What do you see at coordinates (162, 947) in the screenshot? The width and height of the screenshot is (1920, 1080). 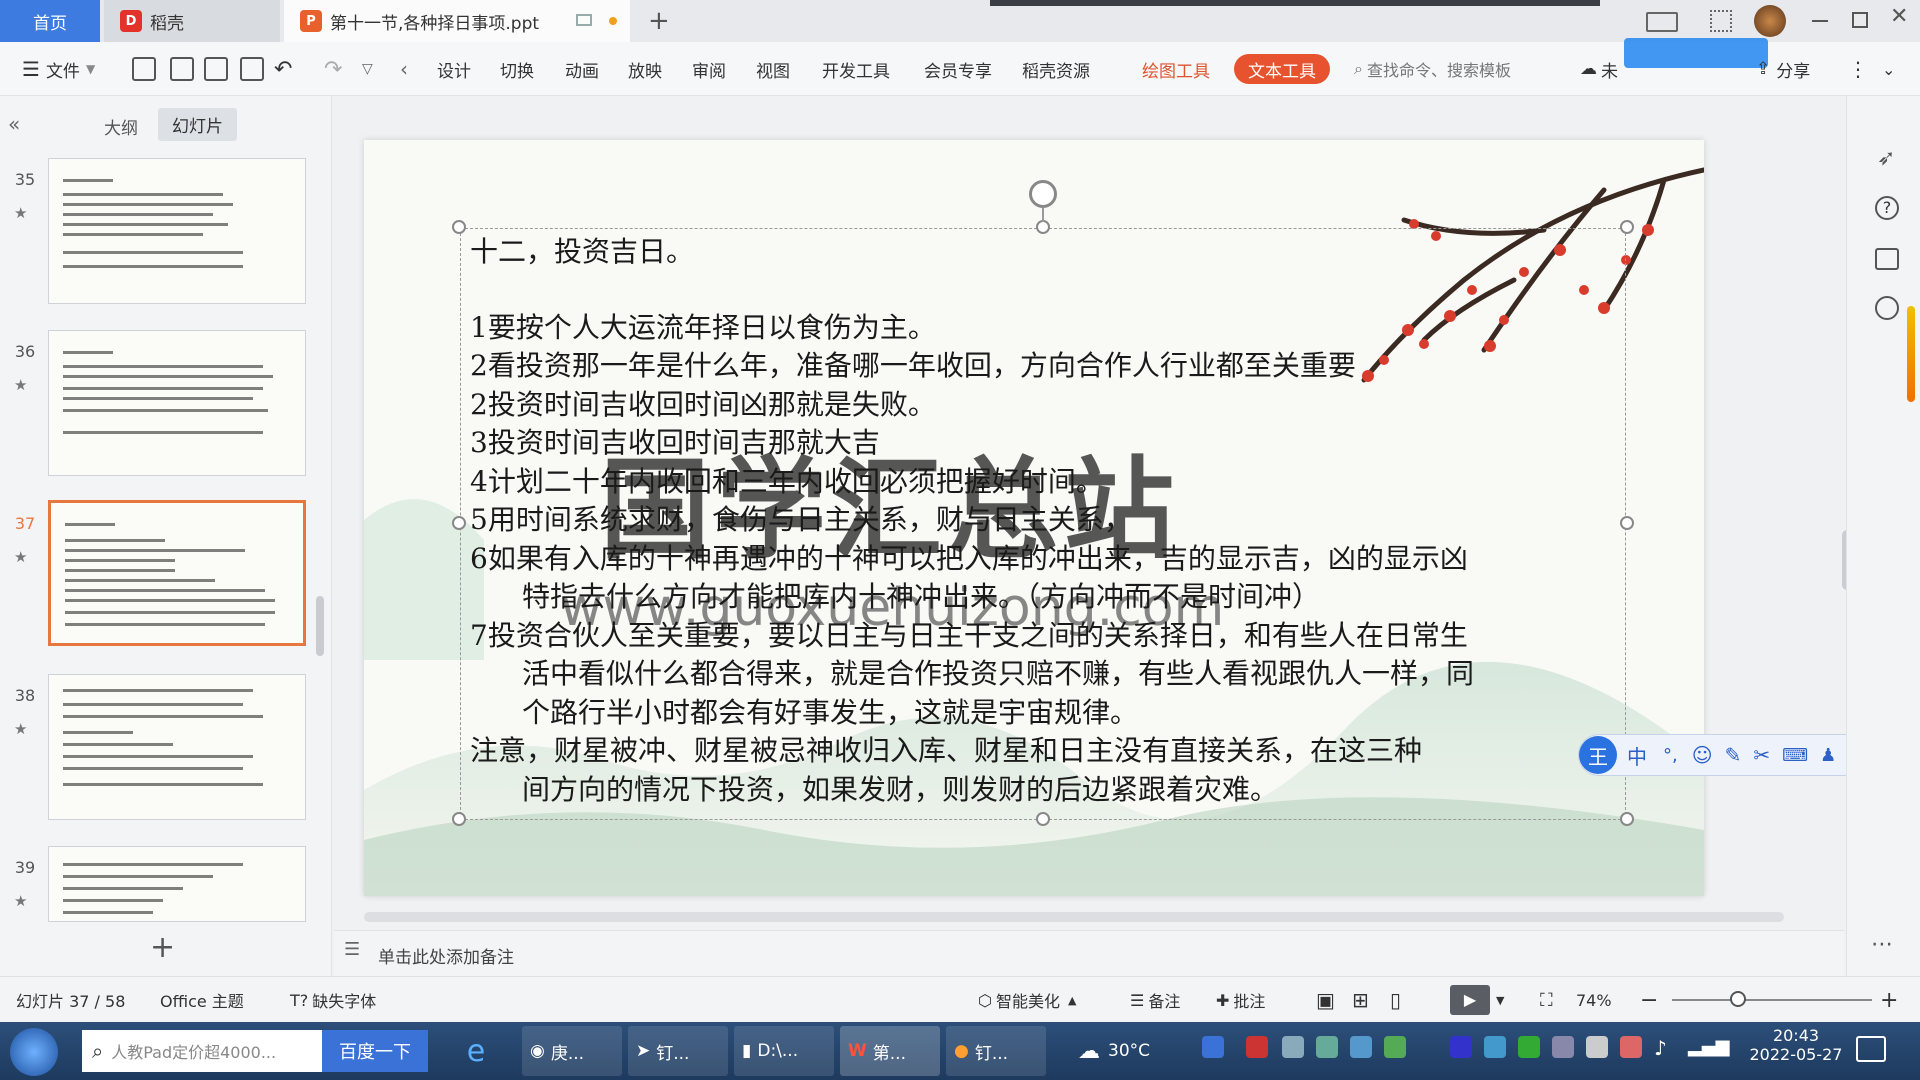 I see `add-slide-button: +` at bounding box center [162, 947].